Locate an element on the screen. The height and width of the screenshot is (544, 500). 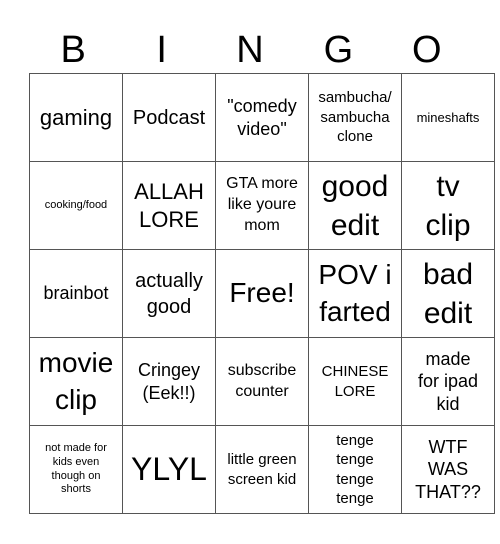
bingo-cell: YLYL is located at coordinates (169, 469).